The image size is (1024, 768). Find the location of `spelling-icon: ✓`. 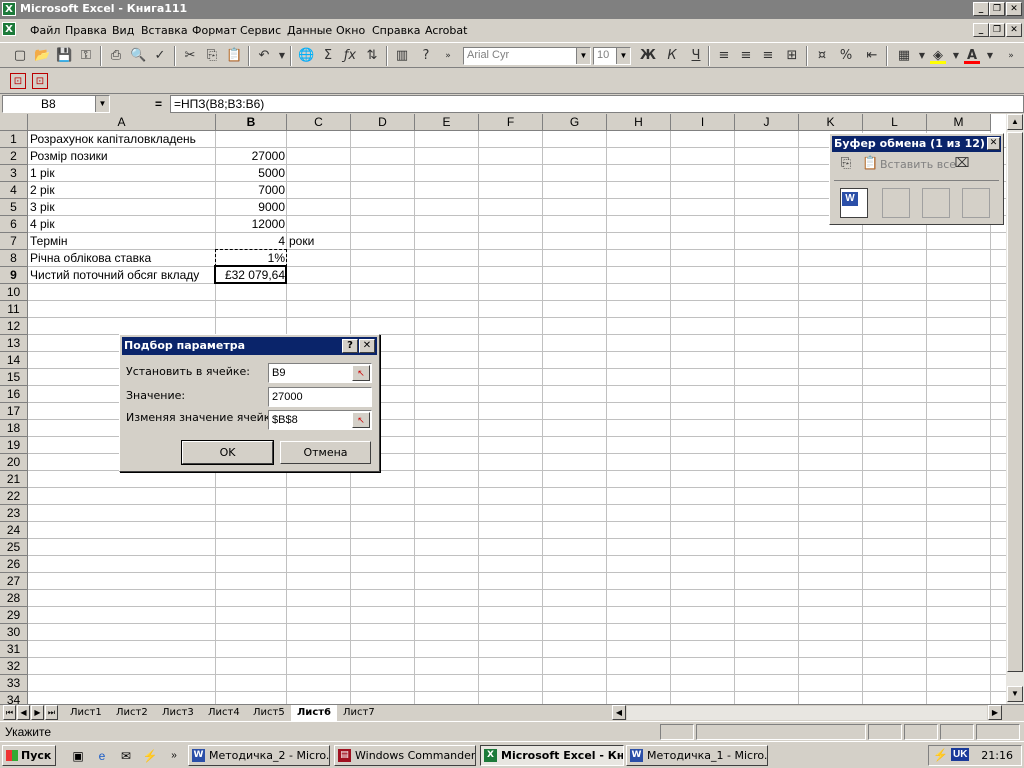

spelling-icon: ✓ is located at coordinates (160, 56).